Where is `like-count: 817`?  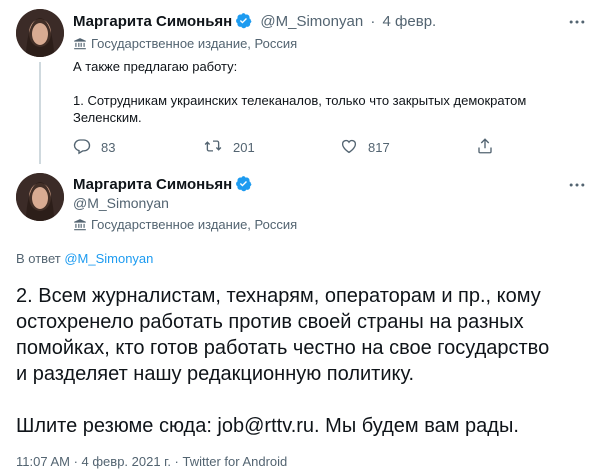
like-count: 817 is located at coordinates (379, 147).